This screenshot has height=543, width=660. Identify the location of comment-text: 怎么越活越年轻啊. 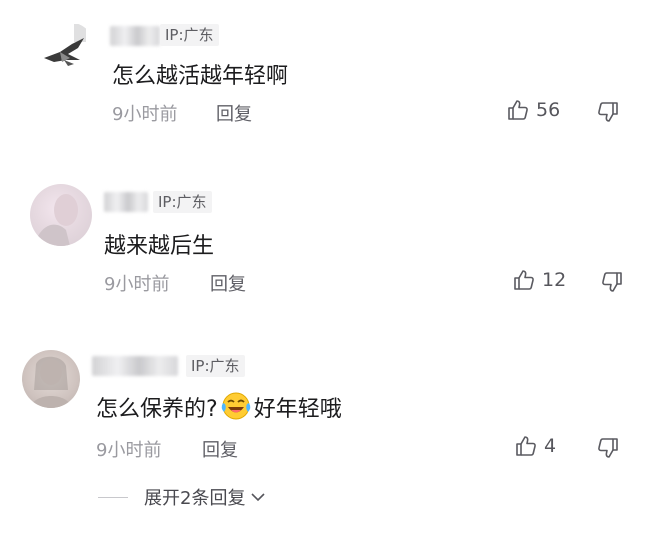
(200, 76).